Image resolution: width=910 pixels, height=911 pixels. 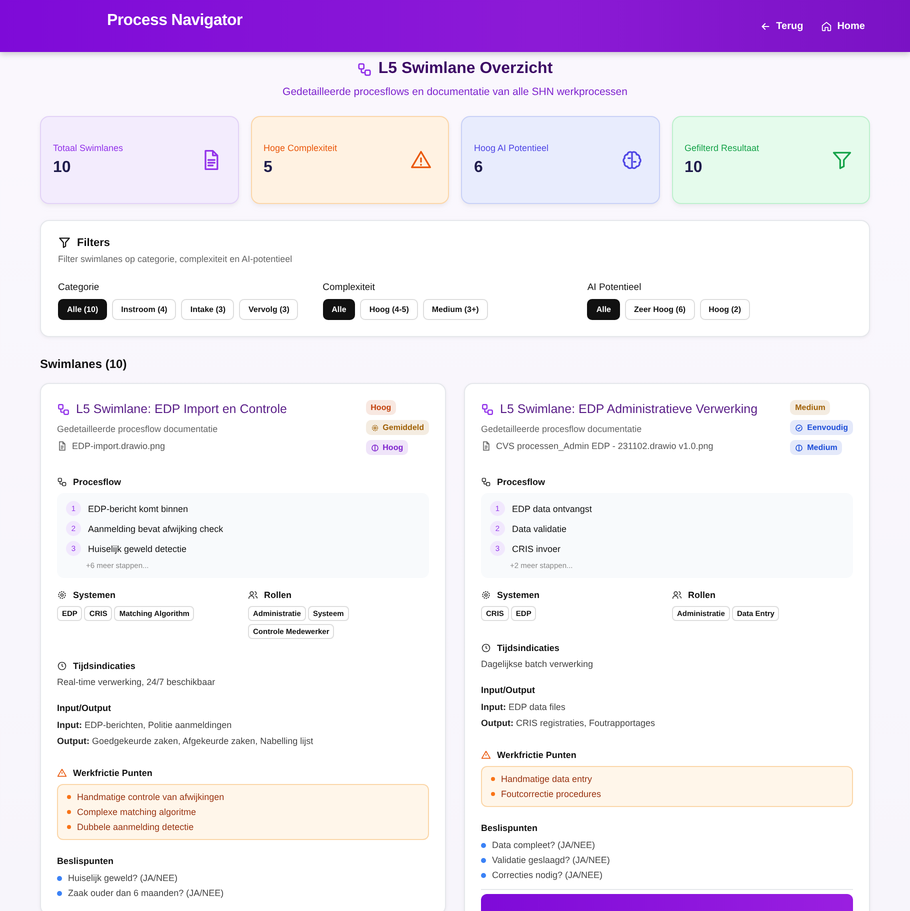 I want to click on filter-group-label: AI Potentieel, so click(x=614, y=287).